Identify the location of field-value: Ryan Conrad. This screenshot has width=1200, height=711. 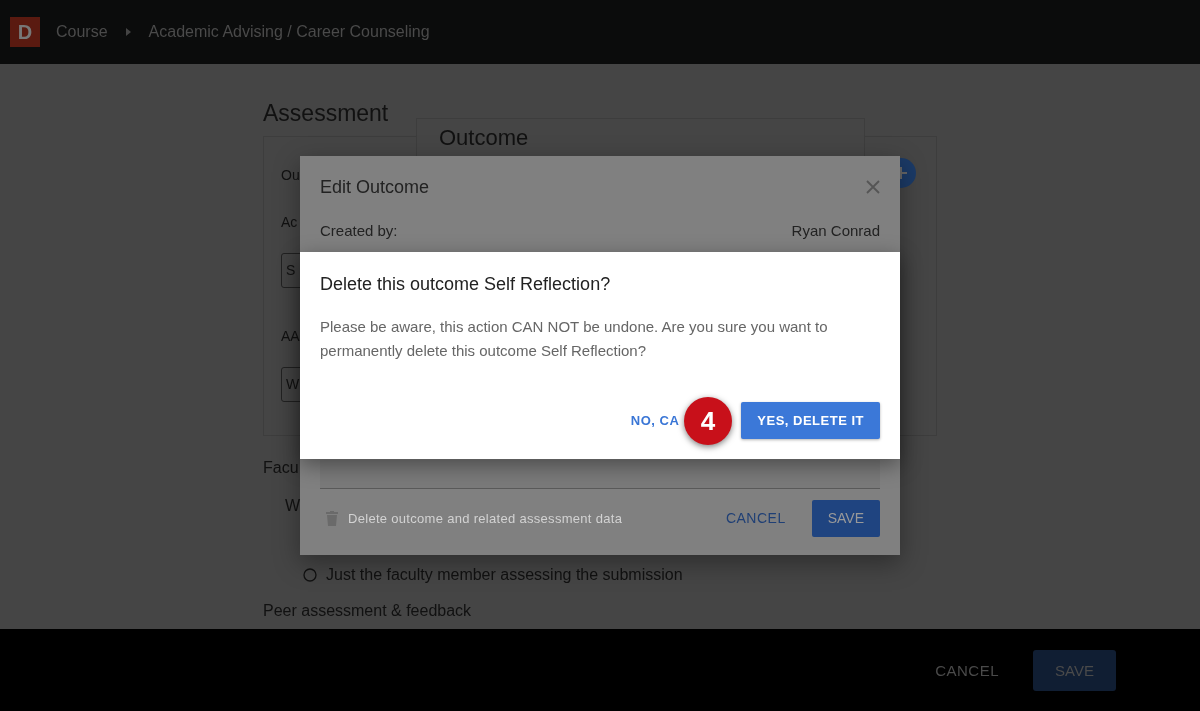
(835, 230).